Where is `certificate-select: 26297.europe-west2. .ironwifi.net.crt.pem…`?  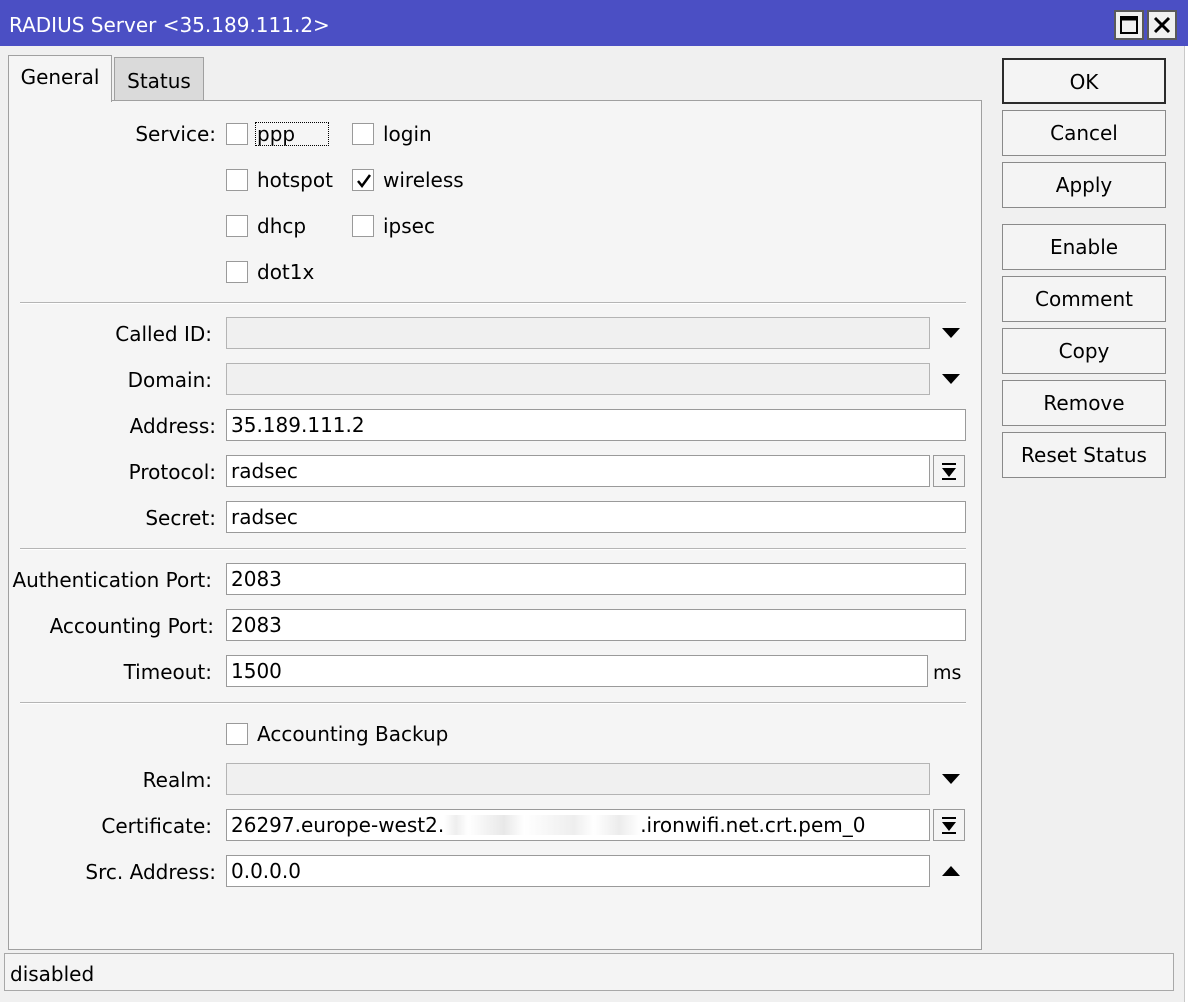 certificate-select: 26297.europe-west2. .ironwifi.net.crt.pem… is located at coordinates (578, 825).